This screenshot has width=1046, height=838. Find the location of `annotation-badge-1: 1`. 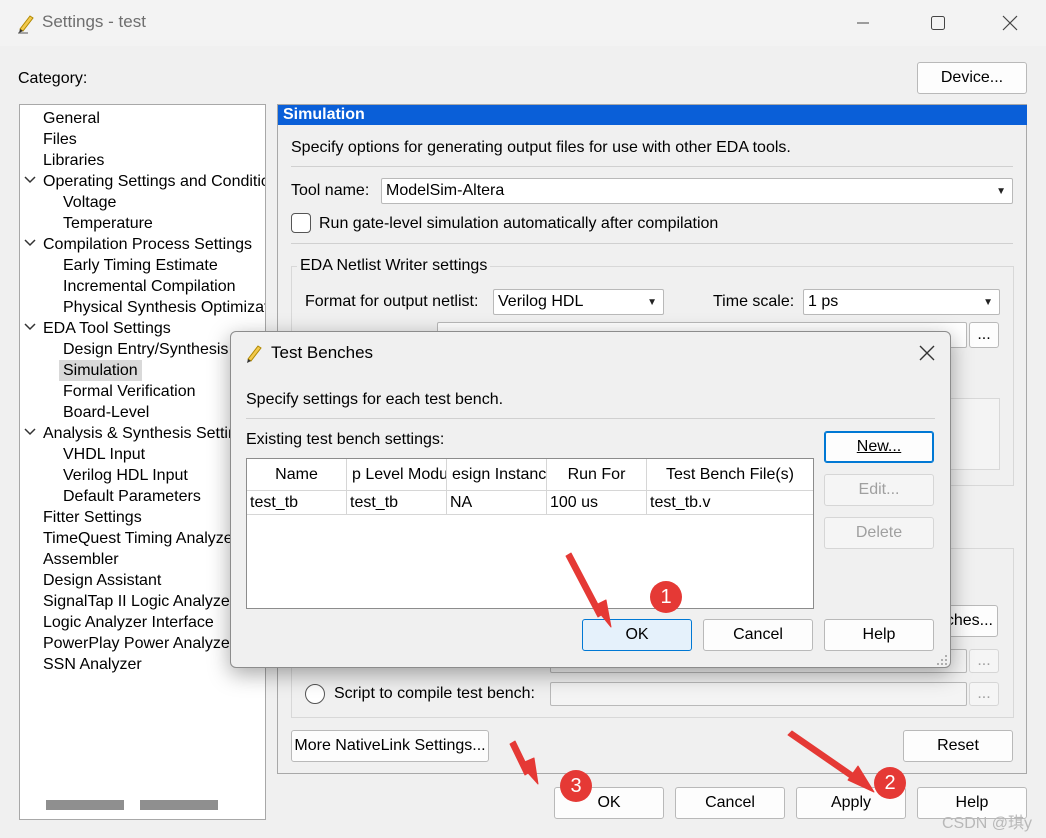

annotation-badge-1: 1 is located at coordinates (666, 597).